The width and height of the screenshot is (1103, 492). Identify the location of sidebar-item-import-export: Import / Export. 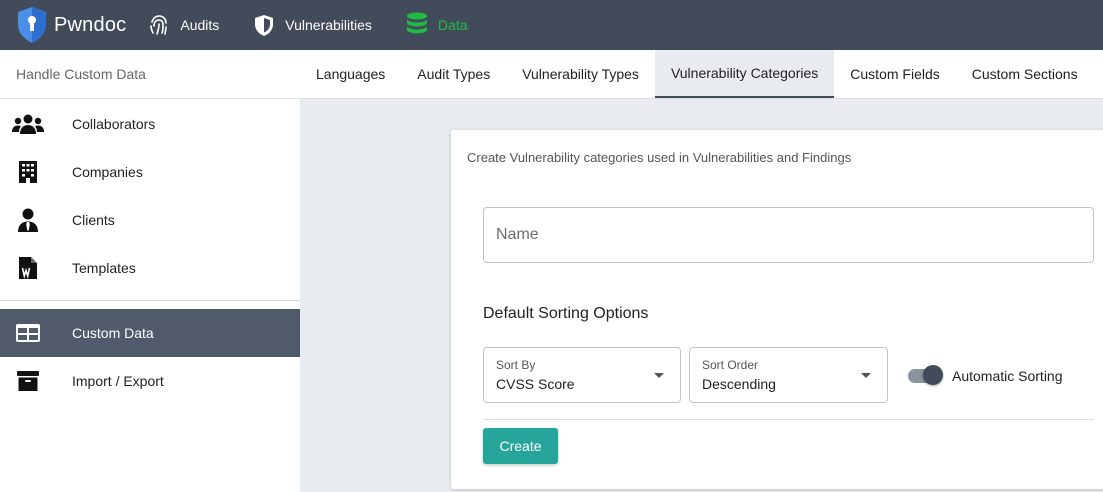
(150, 381).